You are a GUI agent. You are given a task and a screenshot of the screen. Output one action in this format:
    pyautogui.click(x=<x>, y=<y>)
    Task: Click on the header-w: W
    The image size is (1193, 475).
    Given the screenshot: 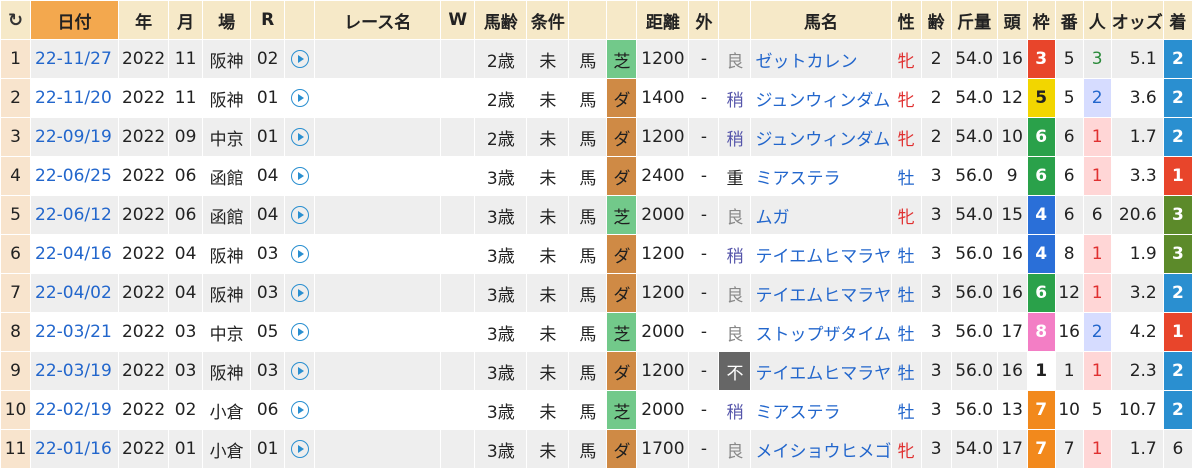 What is the action you would take?
    pyautogui.click(x=458, y=20)
    